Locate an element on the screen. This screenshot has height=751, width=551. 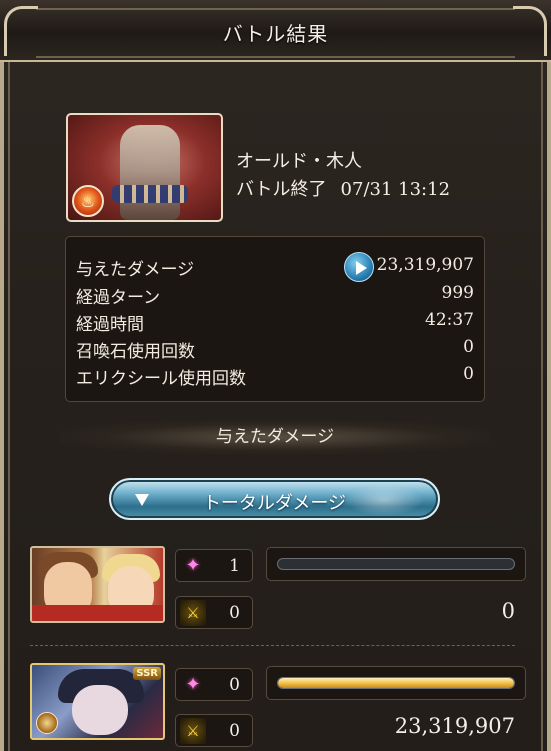
character-damage: 0 is located at coordinates (508, 611).